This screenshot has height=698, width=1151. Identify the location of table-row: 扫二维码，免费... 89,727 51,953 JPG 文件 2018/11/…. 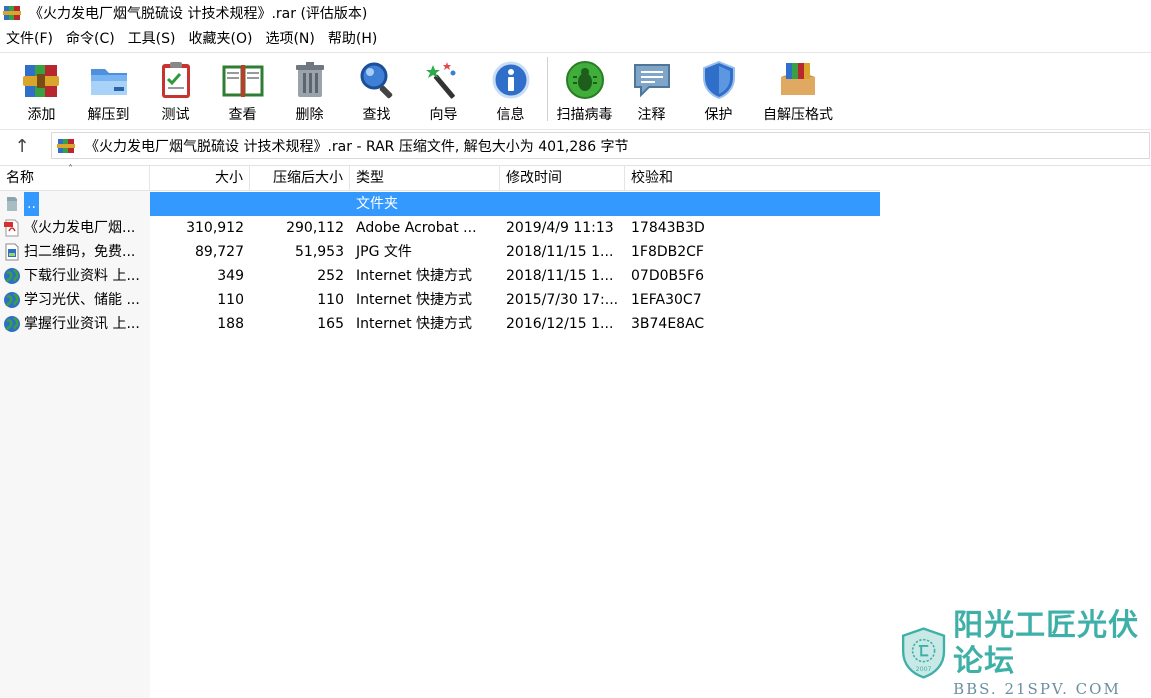
(440, 252).